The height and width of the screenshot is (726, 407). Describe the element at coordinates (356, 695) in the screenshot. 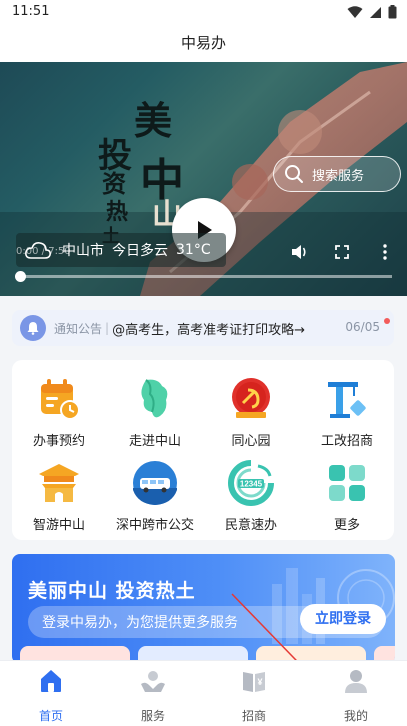

I see `tab-profile: 我的` at that location.